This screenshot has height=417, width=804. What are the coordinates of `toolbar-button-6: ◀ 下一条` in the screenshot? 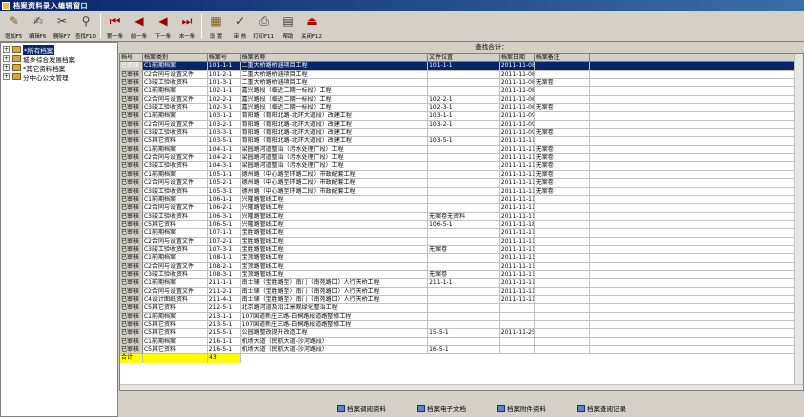 It's located at (163, 26).